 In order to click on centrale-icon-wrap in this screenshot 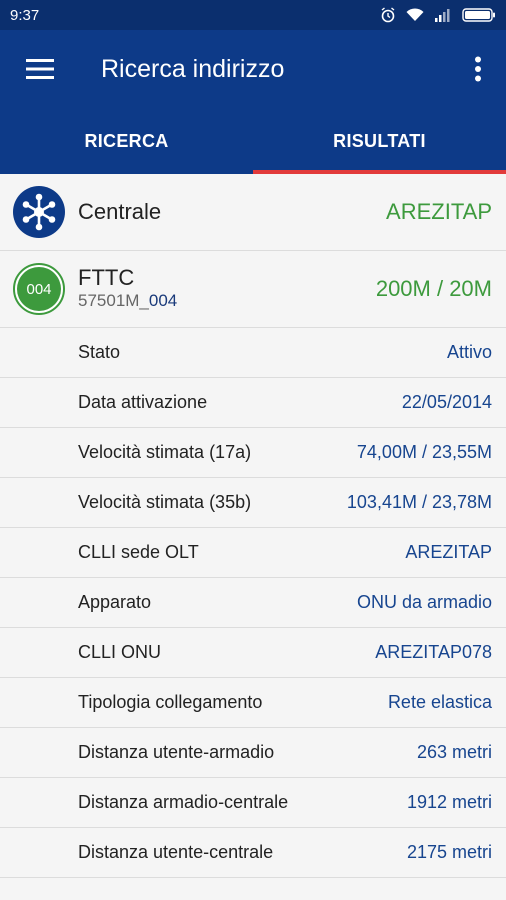, I will do `click(39, 212)`.